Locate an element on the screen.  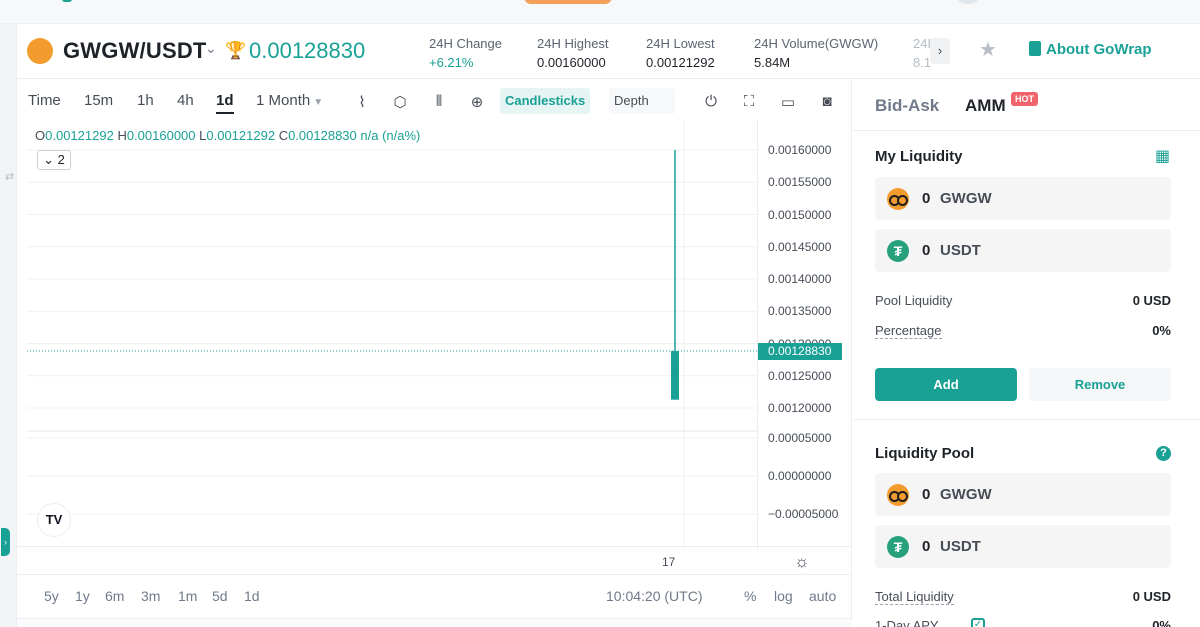
liquidity-pool-title: Liquidity Pool is located at coordinates (925, 453).